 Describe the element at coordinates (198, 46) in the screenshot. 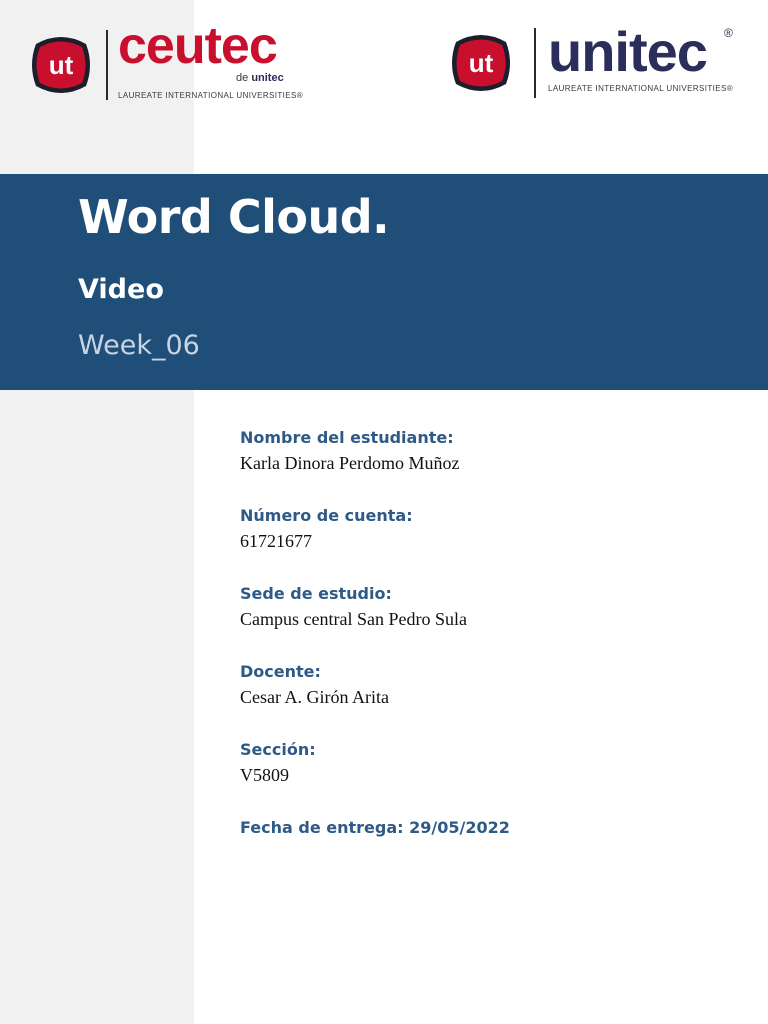

I see `ceutec-wordmark: ceutec` at that location.